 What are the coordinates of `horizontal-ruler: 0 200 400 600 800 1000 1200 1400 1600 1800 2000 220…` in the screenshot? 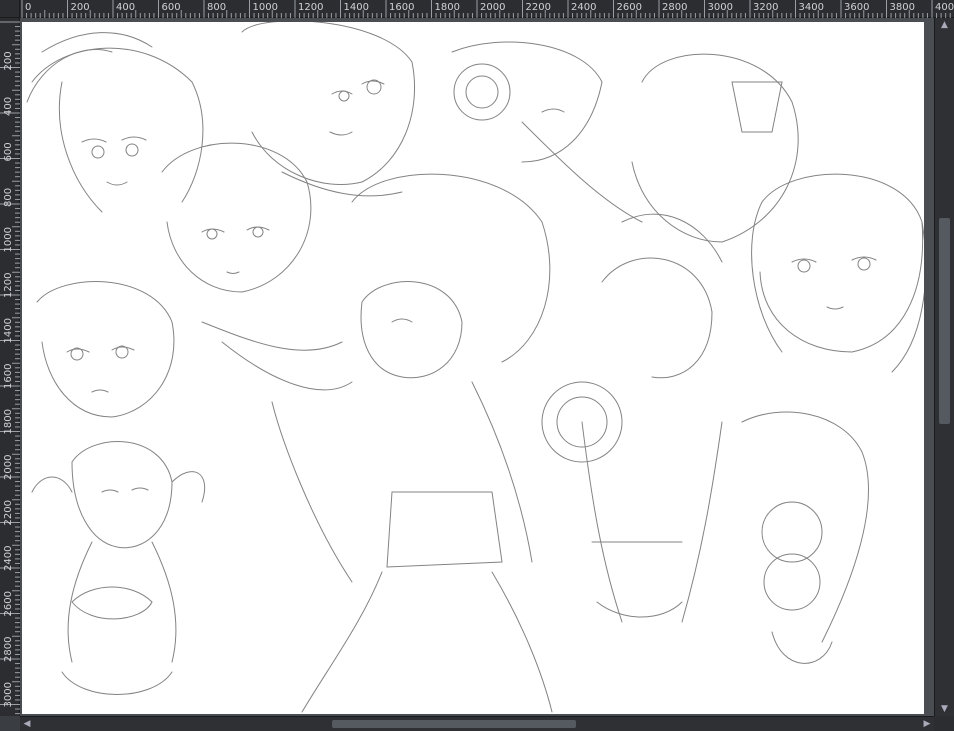 It's located at (487, 9).